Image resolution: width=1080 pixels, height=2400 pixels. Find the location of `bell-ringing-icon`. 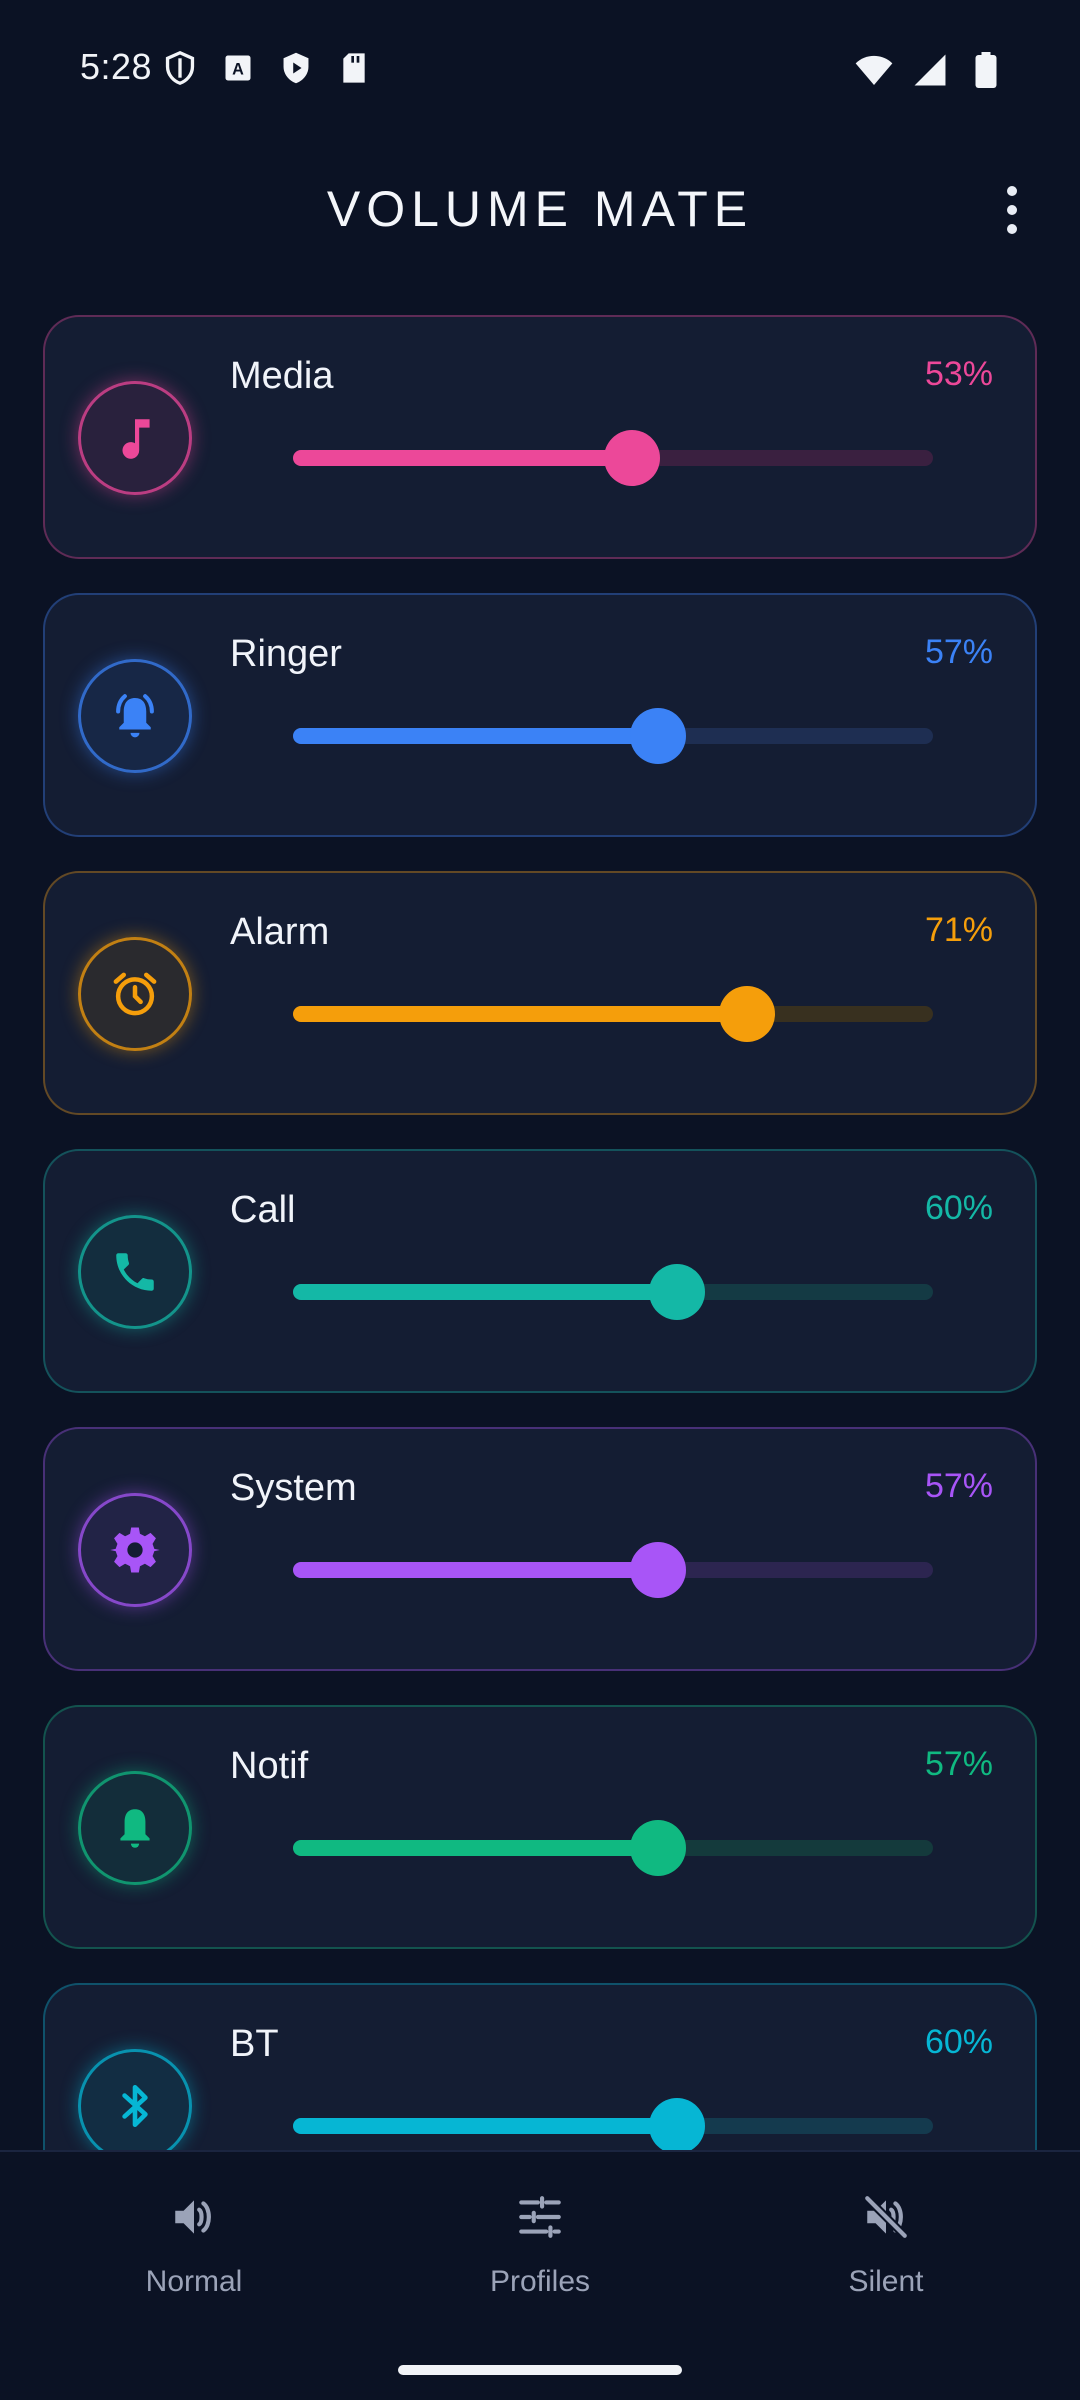

bell-ringing-icon is located at coordinates (135, 716).